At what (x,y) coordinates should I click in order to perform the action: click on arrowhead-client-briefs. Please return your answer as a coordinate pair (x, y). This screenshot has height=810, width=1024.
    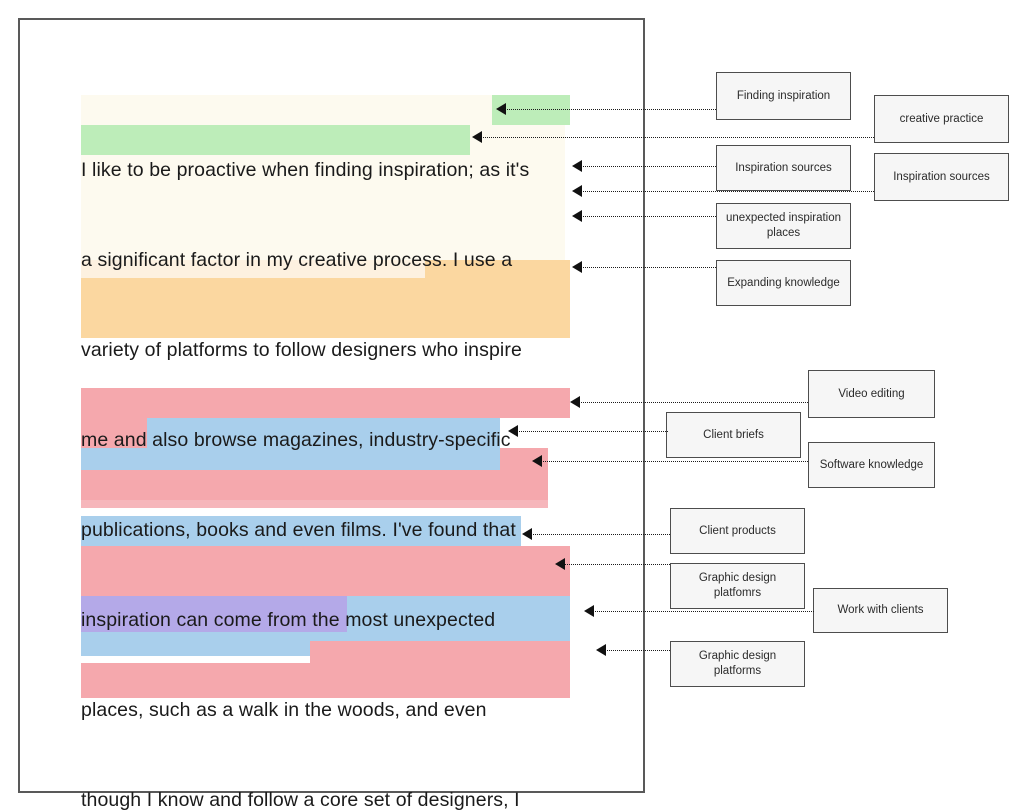
    Looking at the image, I should click on (513, 431).